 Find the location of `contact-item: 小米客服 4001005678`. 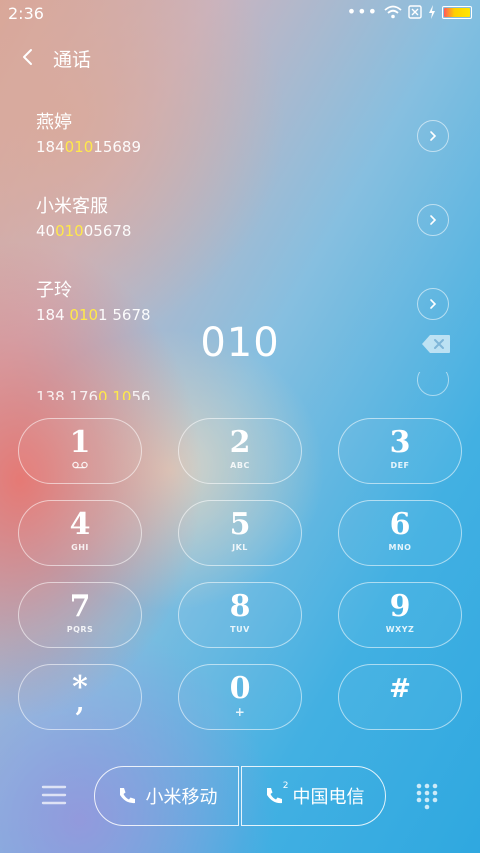

contact-item: 小米客服 4001005678 is located at coordinates (240, 230).